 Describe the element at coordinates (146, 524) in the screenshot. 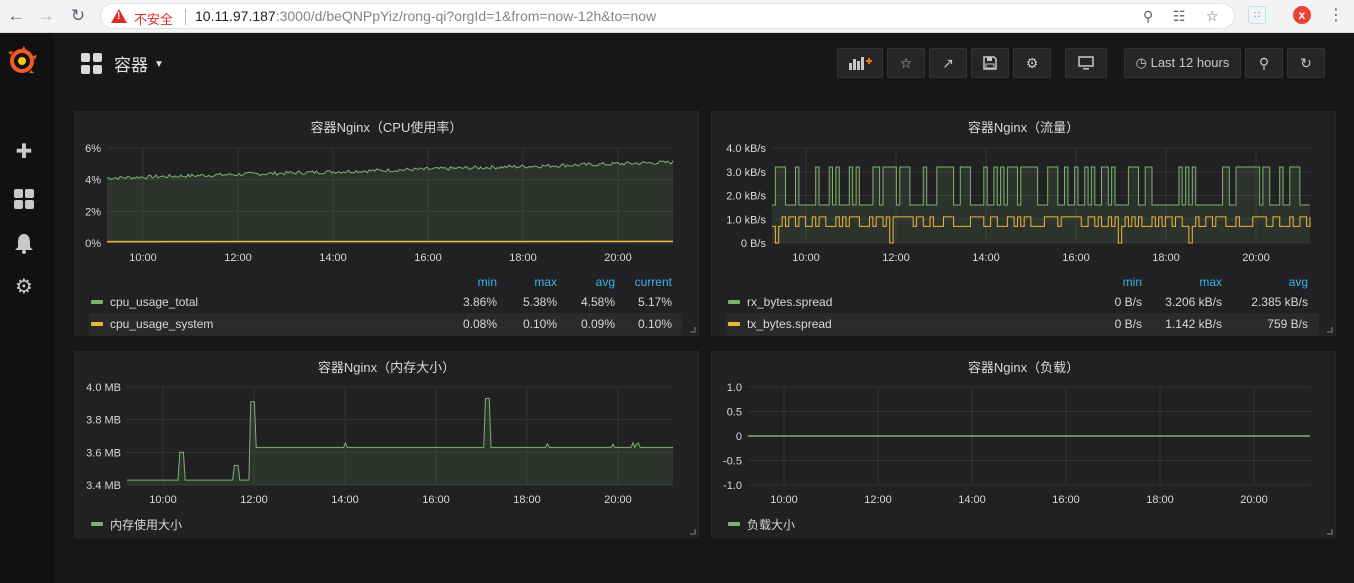

I see `legend-series-name: 内存使用大小` at that location.